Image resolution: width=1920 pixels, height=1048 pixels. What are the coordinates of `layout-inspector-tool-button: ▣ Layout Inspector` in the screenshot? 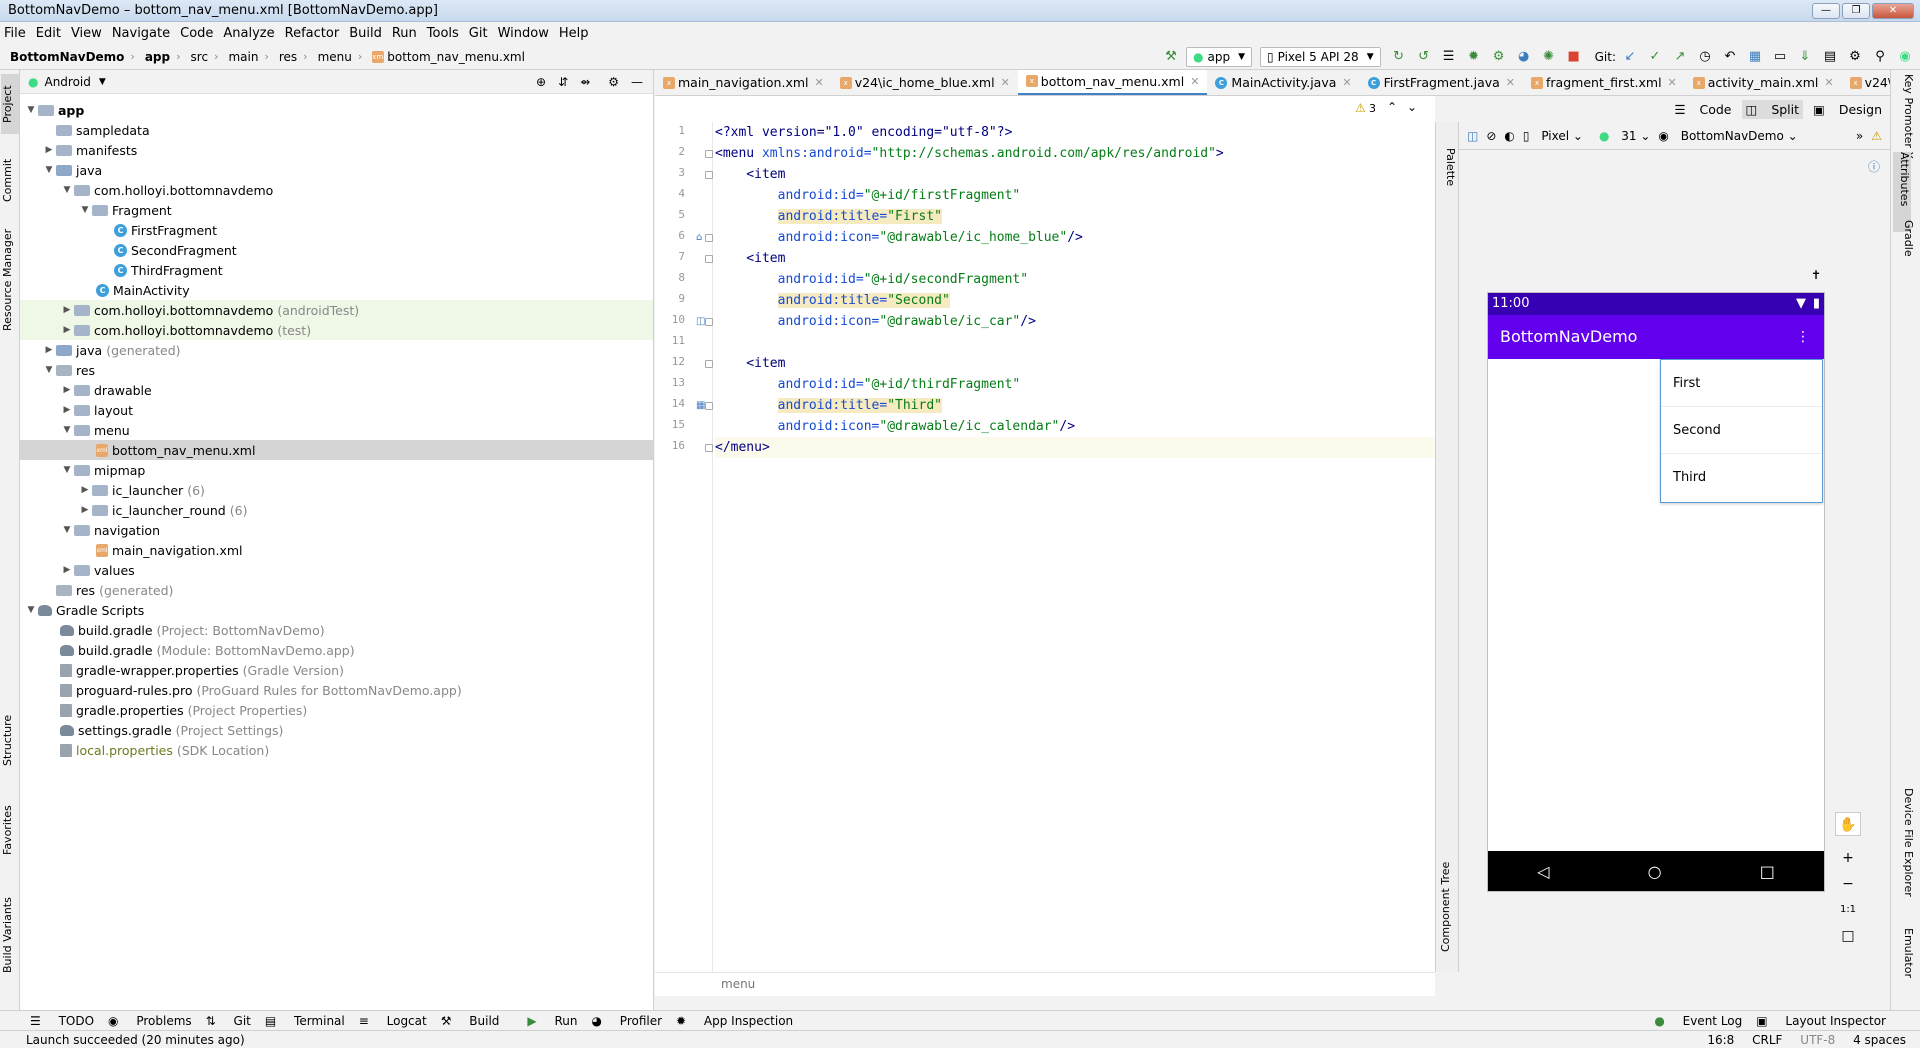 It's located at (1821, 1021).